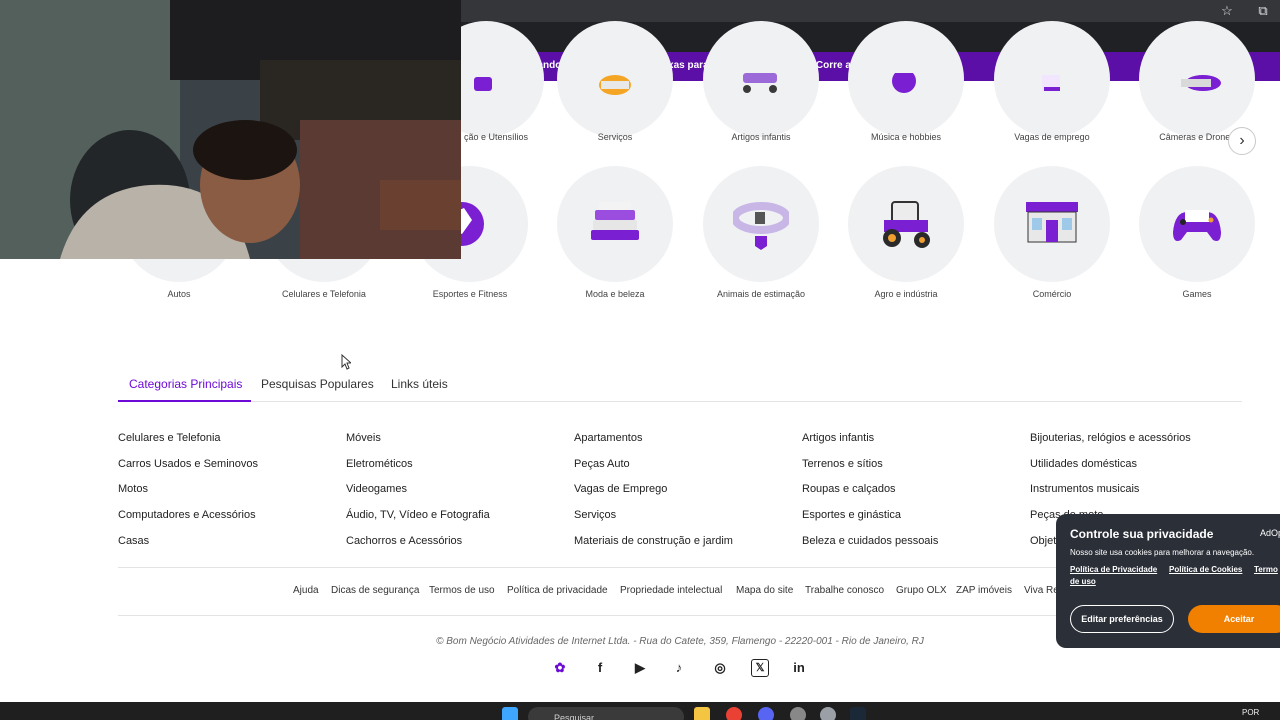 This screenshot has height=720, width=1280. Describe the element at coordinates (1110, 438) in the screenshot. I see `category-link: Bijouterias, relógios e acessórios` at that location.